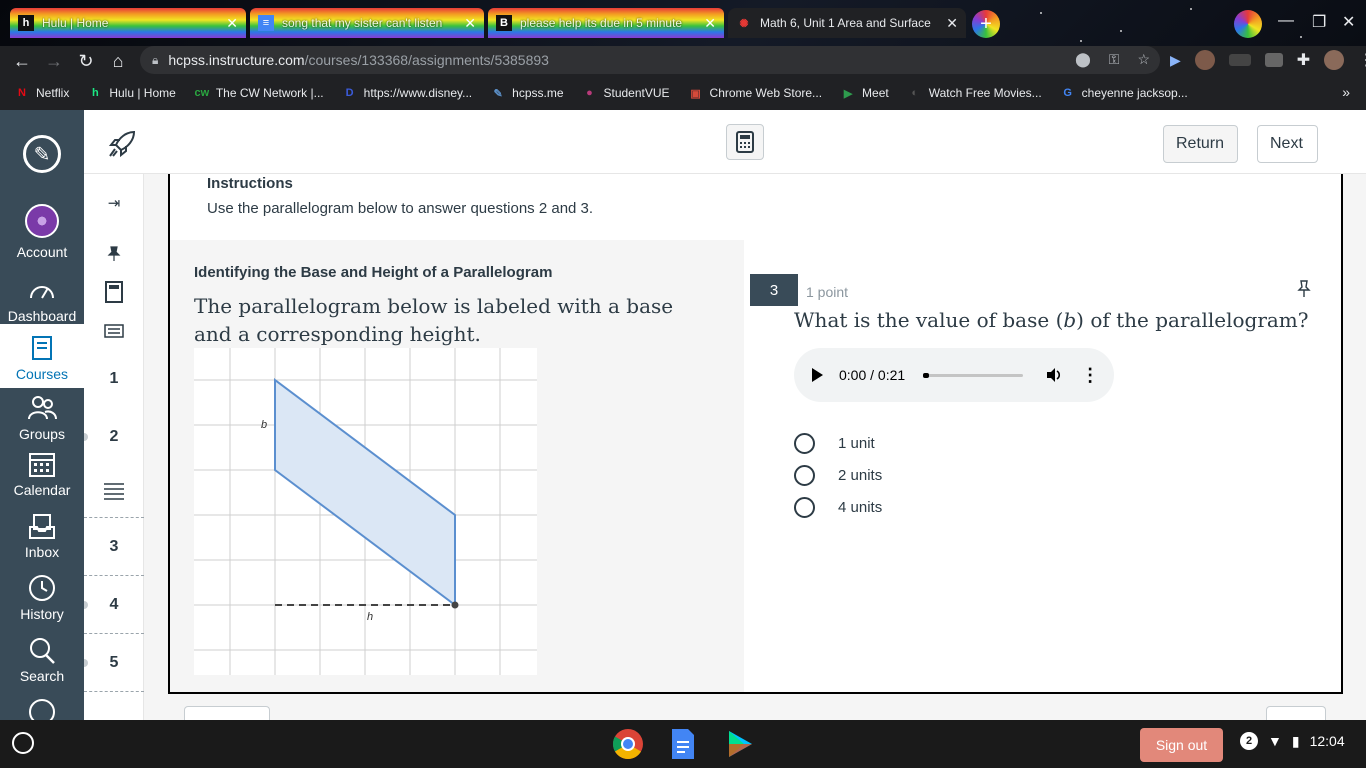  What do you see at coordinates (1248, 24) in the screenshot?
I see `profile-avatar-icon` at bounding box center [1248, 24].